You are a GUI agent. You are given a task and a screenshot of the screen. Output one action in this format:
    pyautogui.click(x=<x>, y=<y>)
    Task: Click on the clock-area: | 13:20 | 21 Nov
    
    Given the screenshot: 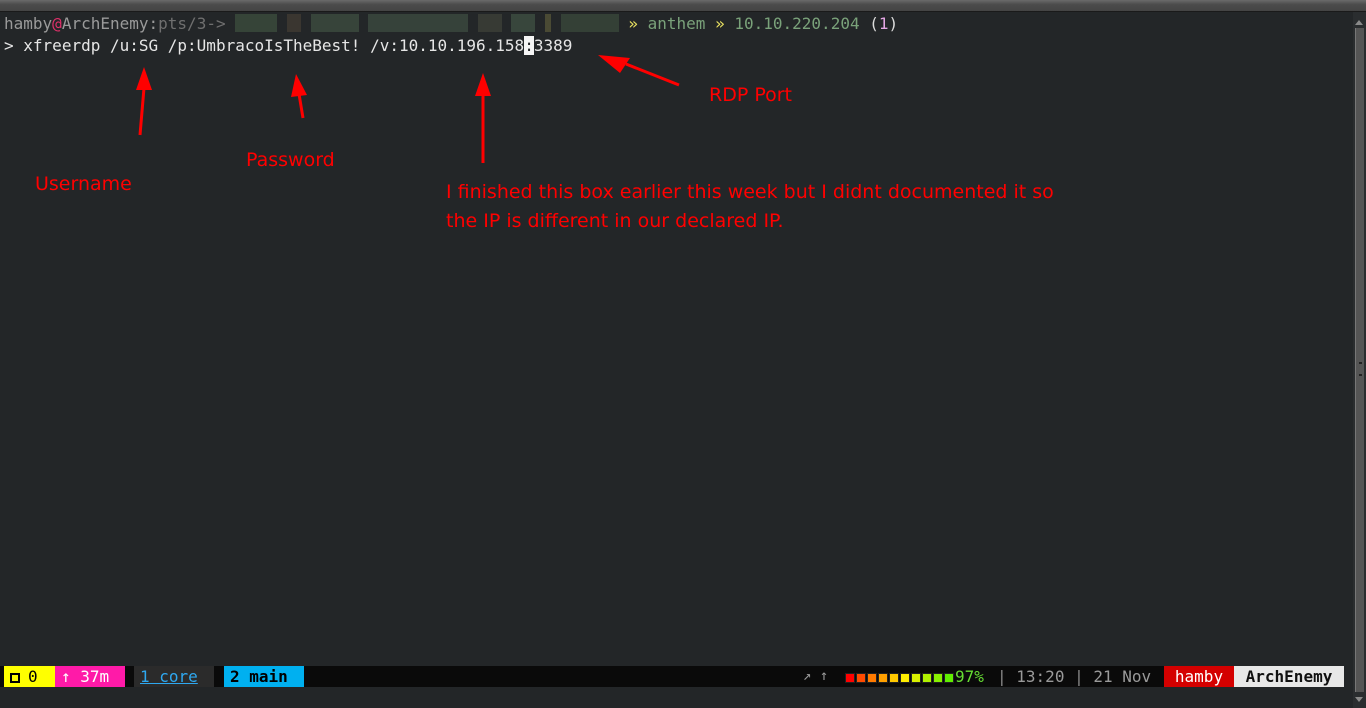 What is the action you would take?
    pyautogui.click(x=1074, y=676)
    